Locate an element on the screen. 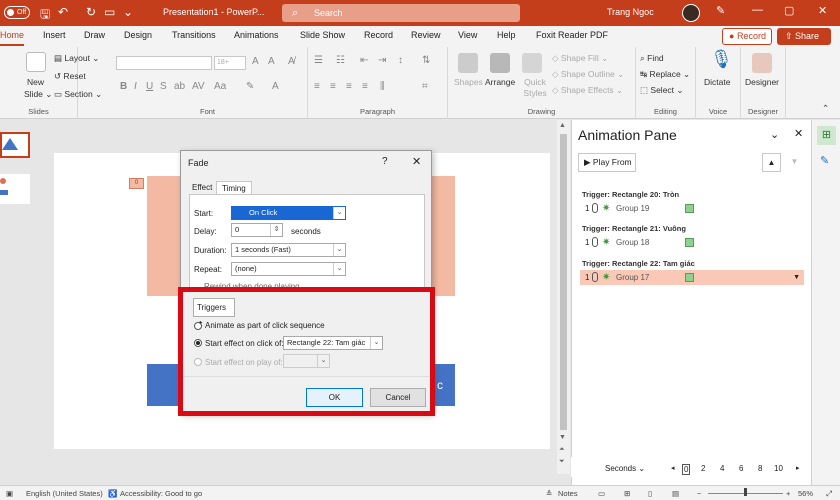  delay-input: 0 ⇕ is located at coordinates (257, 230).